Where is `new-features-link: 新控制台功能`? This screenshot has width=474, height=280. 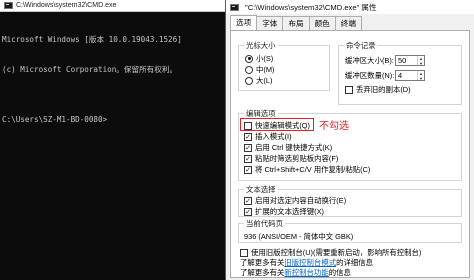 new-features-link: 新控制台功能 is located at coordinates (306, 272).